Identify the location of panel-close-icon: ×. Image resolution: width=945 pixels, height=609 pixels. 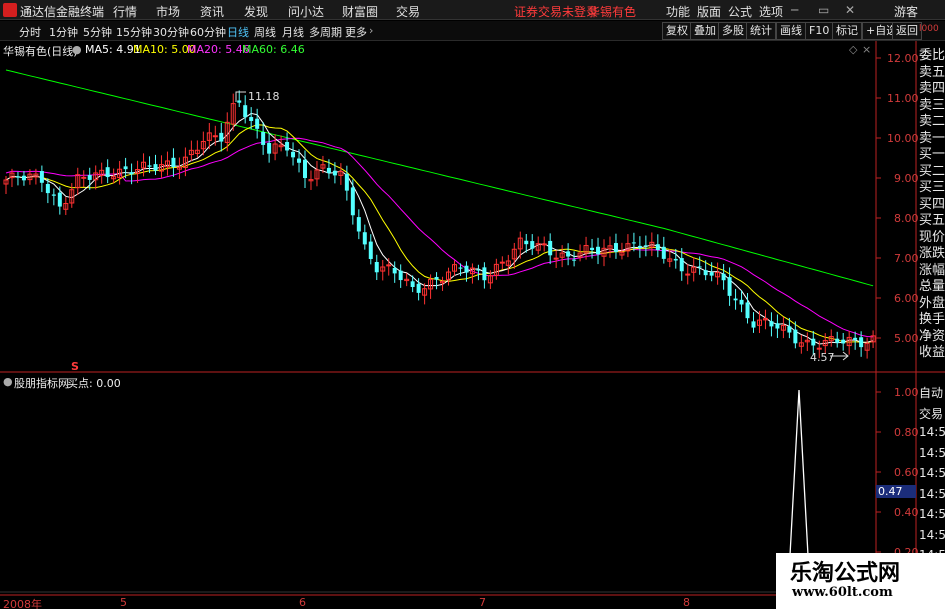
(866, 49).